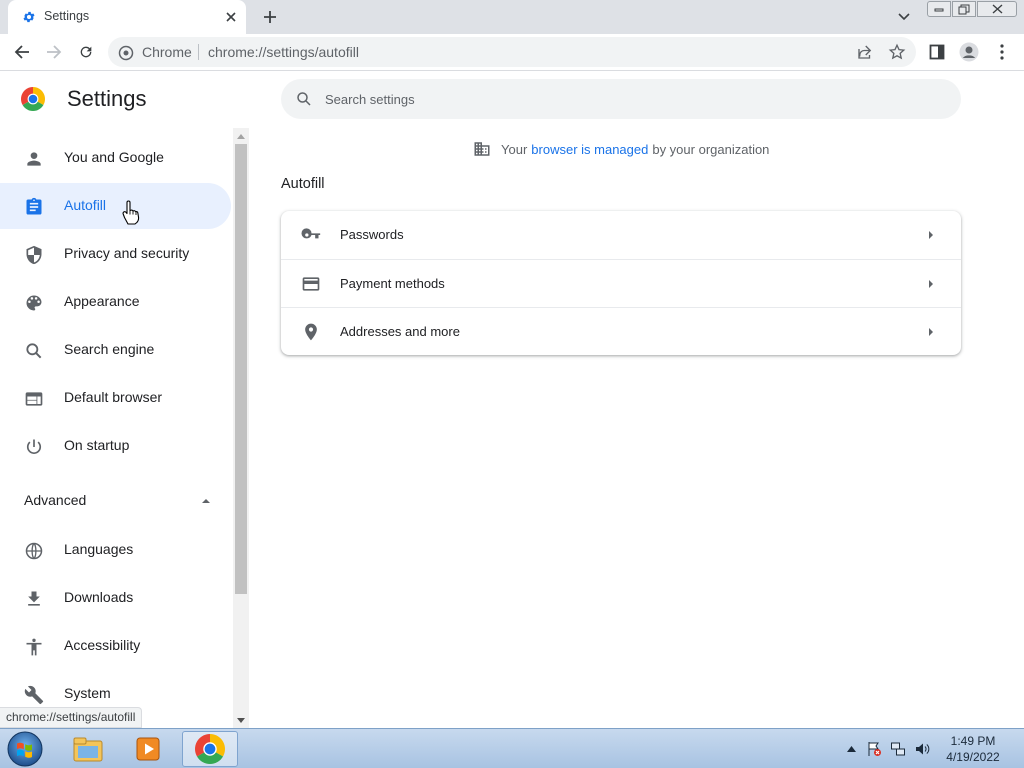 The height and width of the screenshot is (768, 1024). I want to click on scroll-down-arrow, so click(241, 720).